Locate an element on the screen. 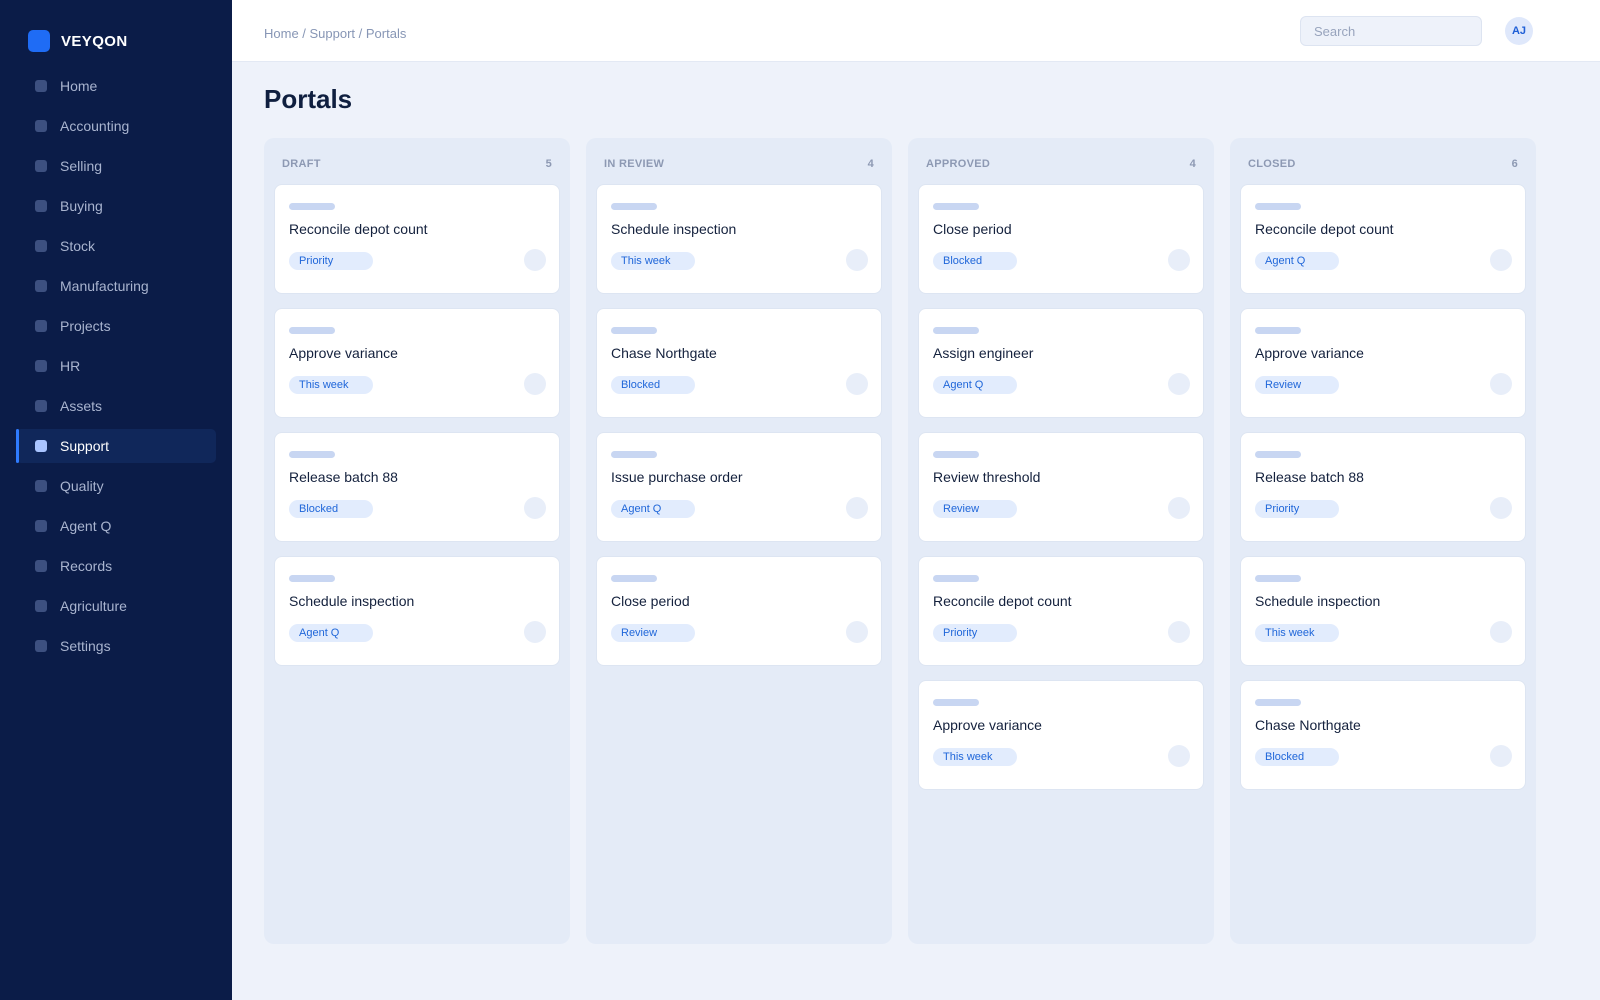 This screenshot has width=1600, height=1000. sidebar-item-label: Quality is located at coordinates (82, 486).